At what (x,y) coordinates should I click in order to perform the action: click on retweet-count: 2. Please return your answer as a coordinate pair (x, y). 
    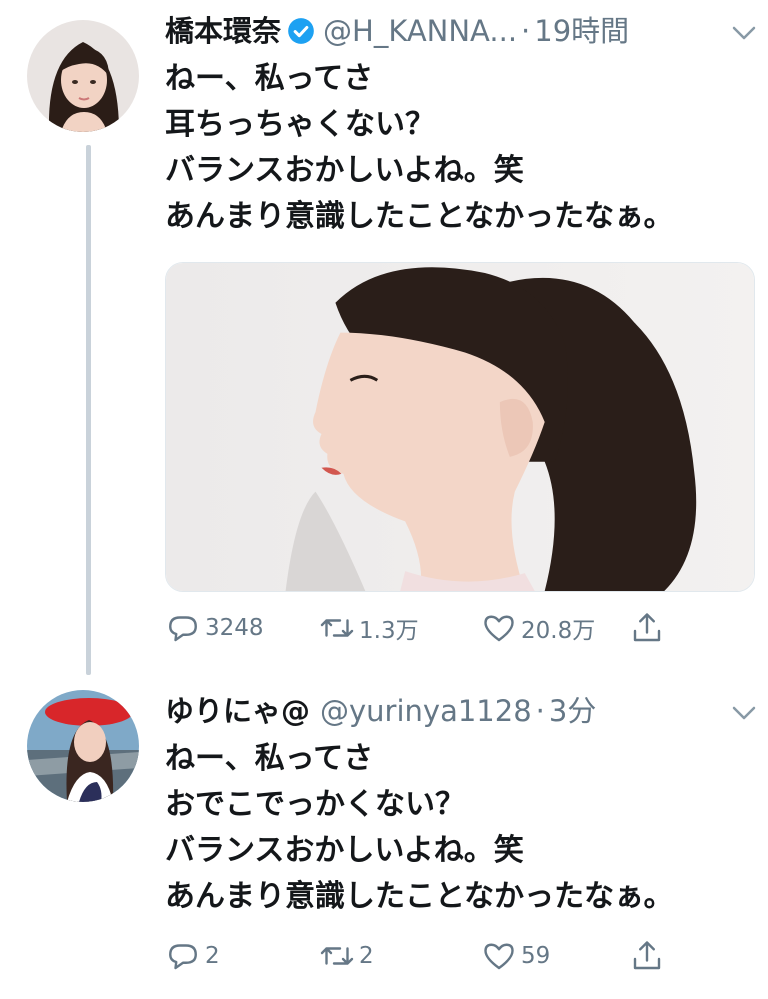
    Looking at the image, I should click on (366, 956).